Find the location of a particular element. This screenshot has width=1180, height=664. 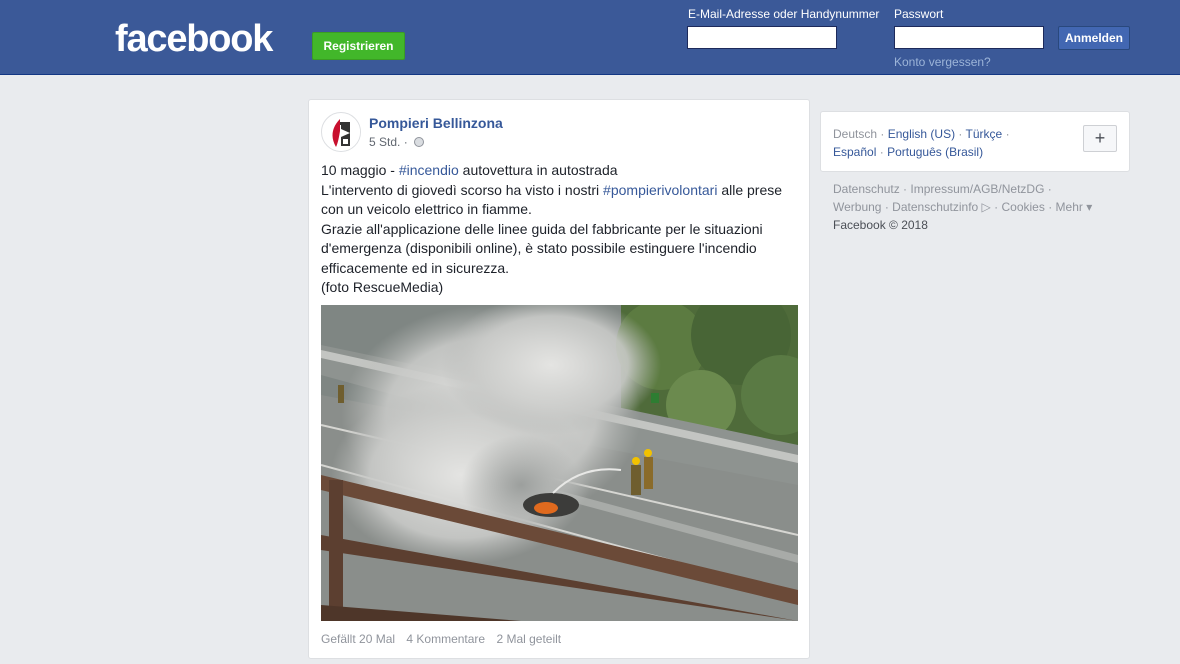

shares-count: 2 Mal geteilt is located at coordinates (528, 639).